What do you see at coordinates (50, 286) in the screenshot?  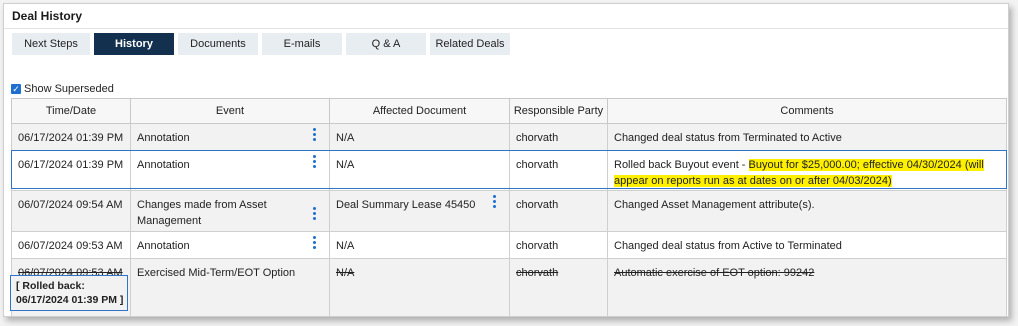 I see `rolled-back-title: [ Rolled back:` at bounding box center [50, 286].